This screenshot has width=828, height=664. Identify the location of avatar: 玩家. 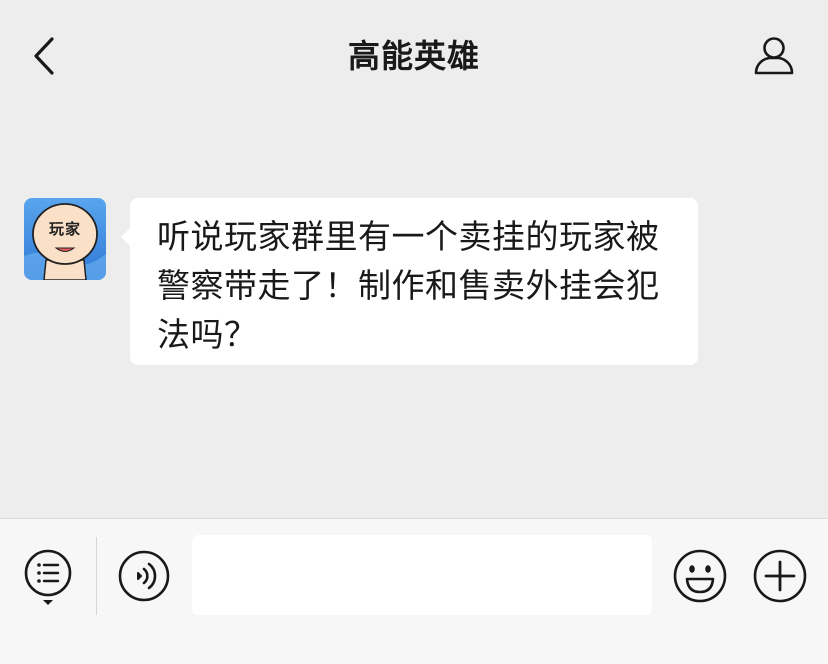
(65, 239).